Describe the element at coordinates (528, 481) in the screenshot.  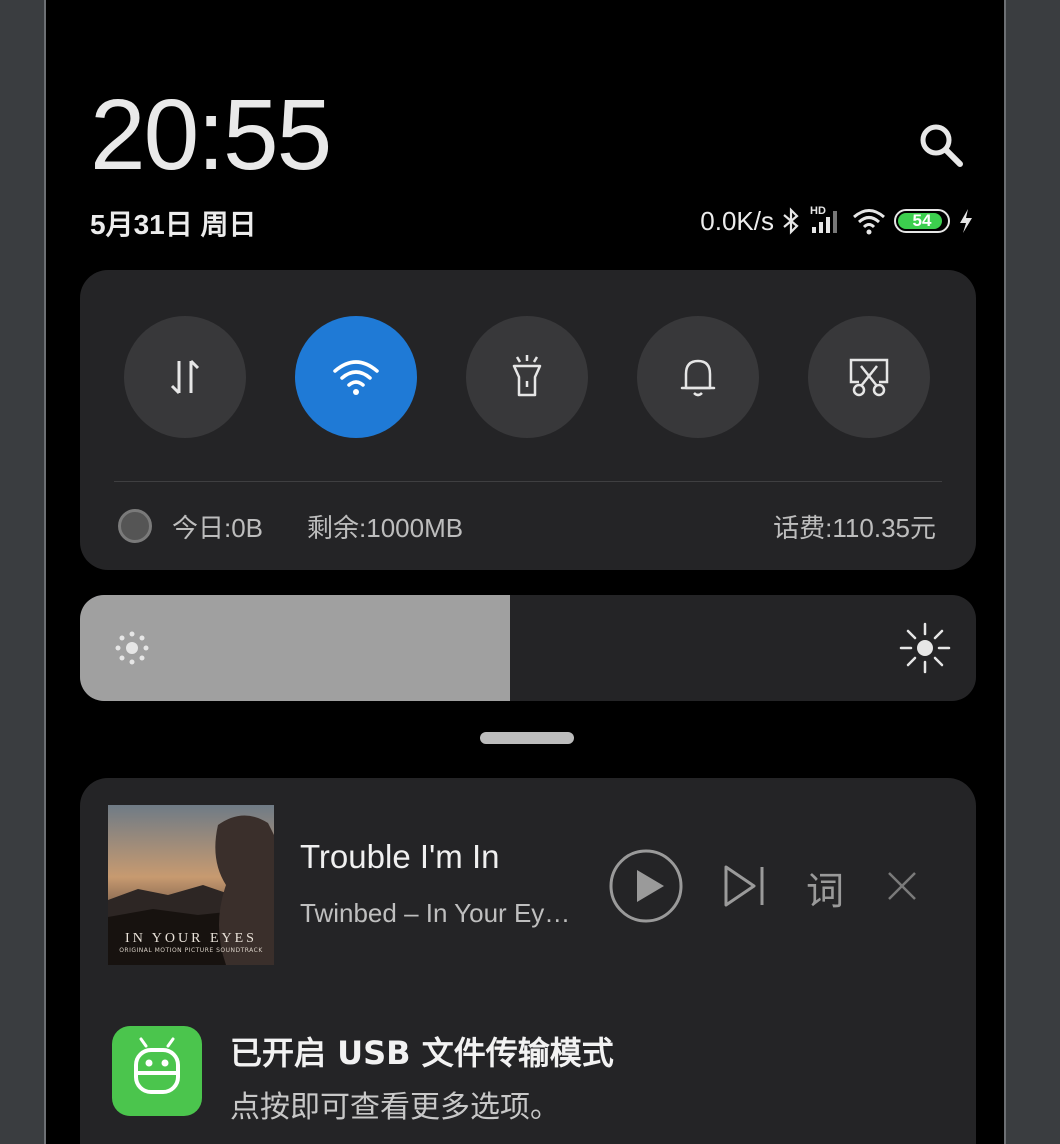
I see `panel-divider` at that location.